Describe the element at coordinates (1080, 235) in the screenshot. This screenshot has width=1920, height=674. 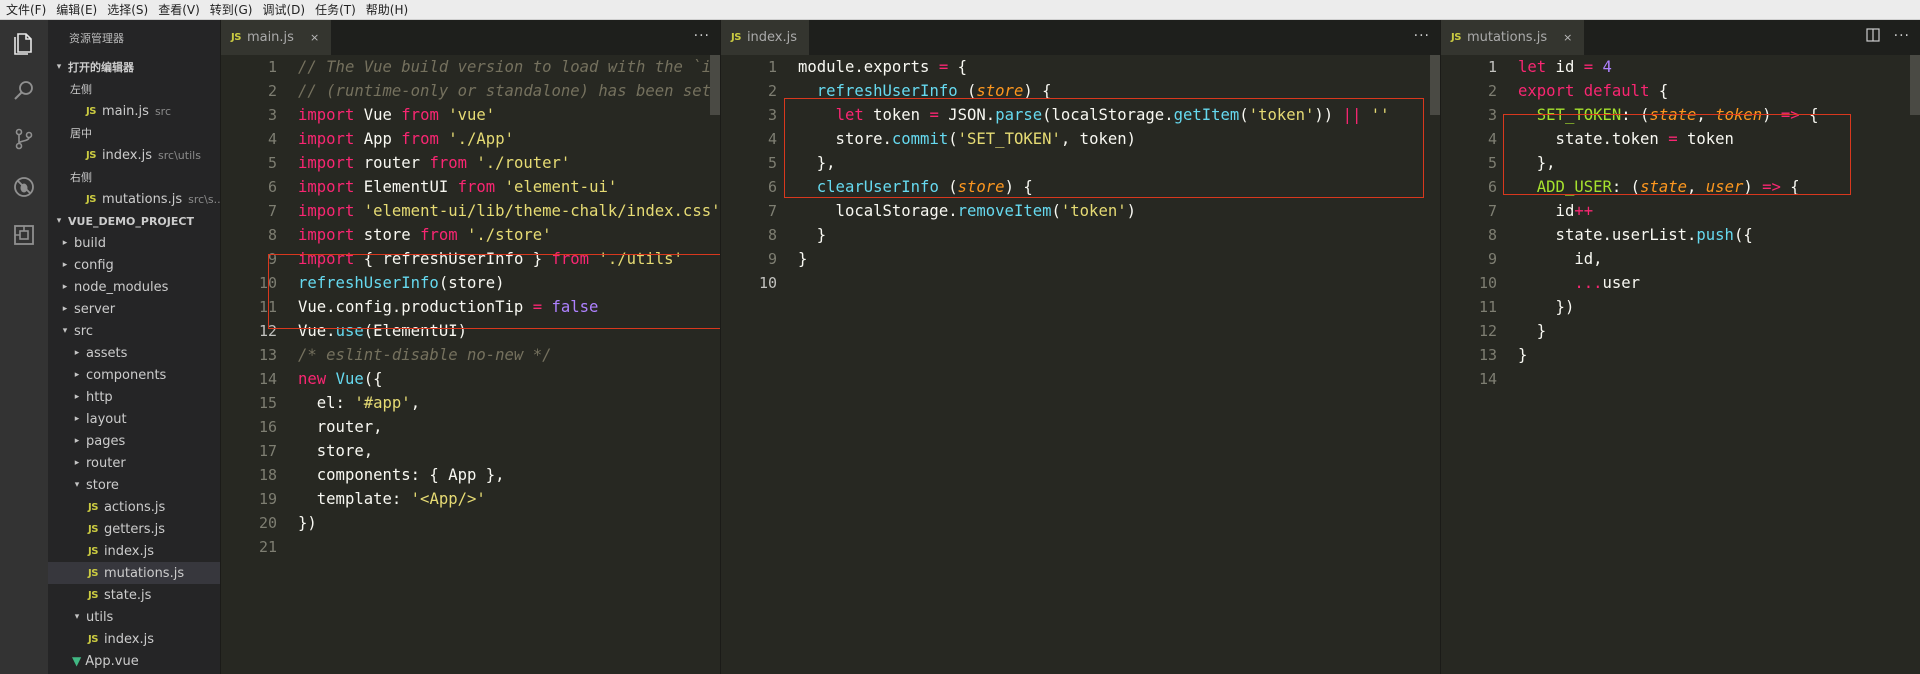
I see `code-line: 8 }` at that location.